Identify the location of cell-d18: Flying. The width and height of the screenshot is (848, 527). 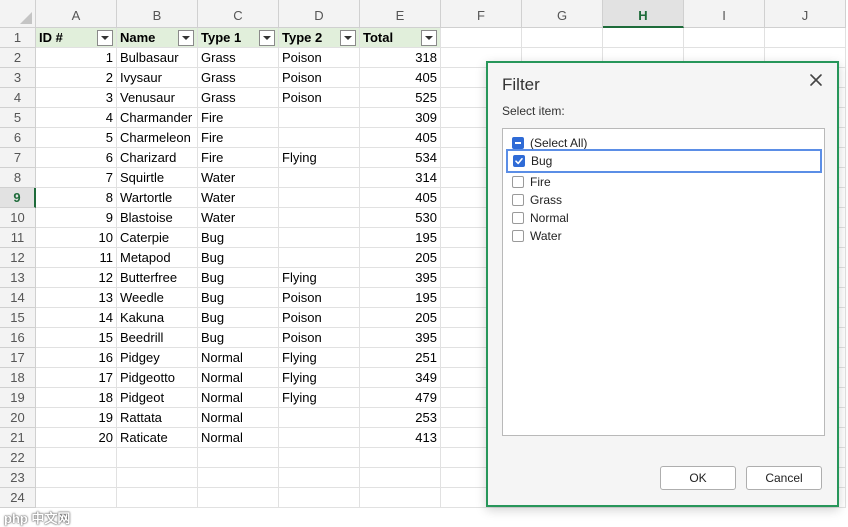
(319, 378).